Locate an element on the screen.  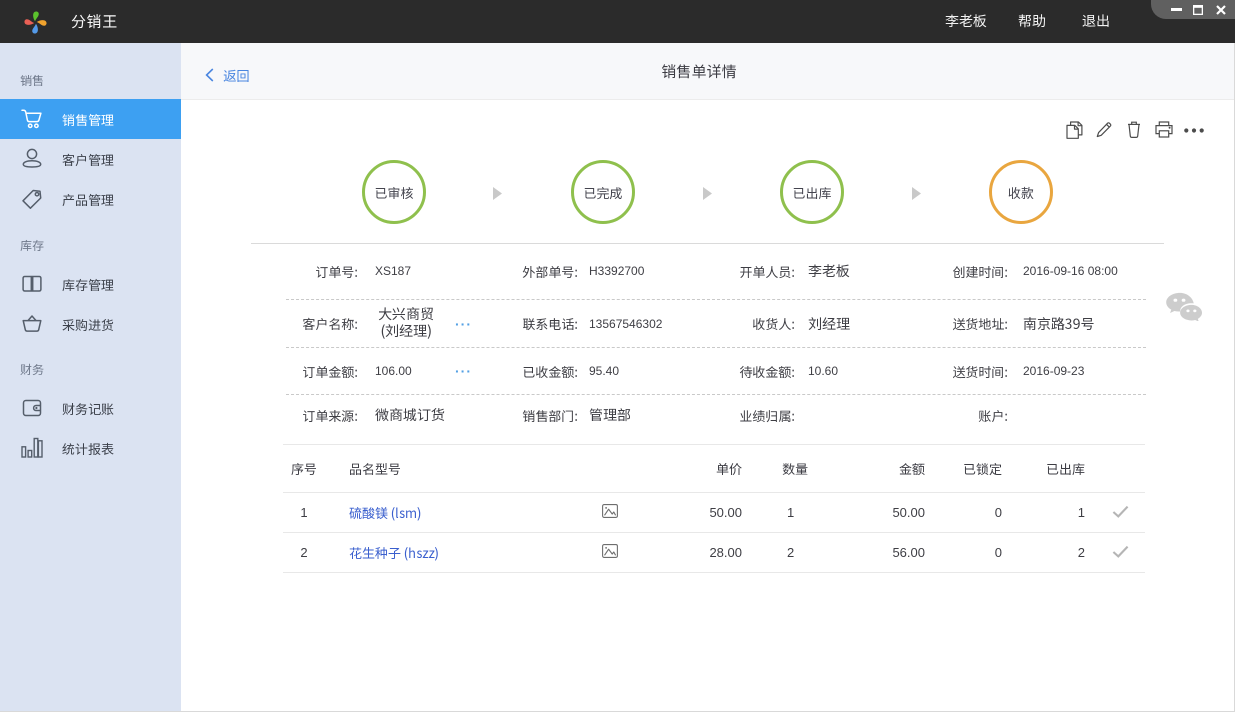
field-label: 业绩归属: is located at coordinates (767, 415).